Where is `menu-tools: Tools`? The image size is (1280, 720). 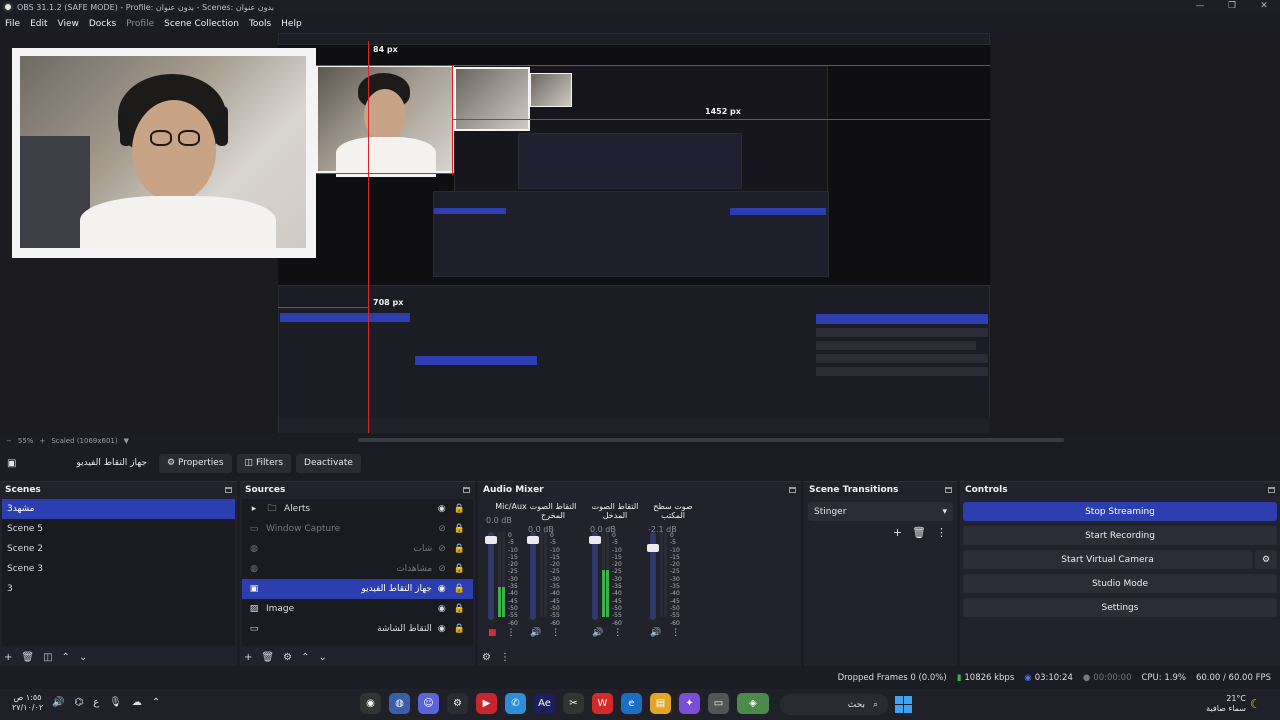
menu-tools: Tools is located at coordinates (260, 24).